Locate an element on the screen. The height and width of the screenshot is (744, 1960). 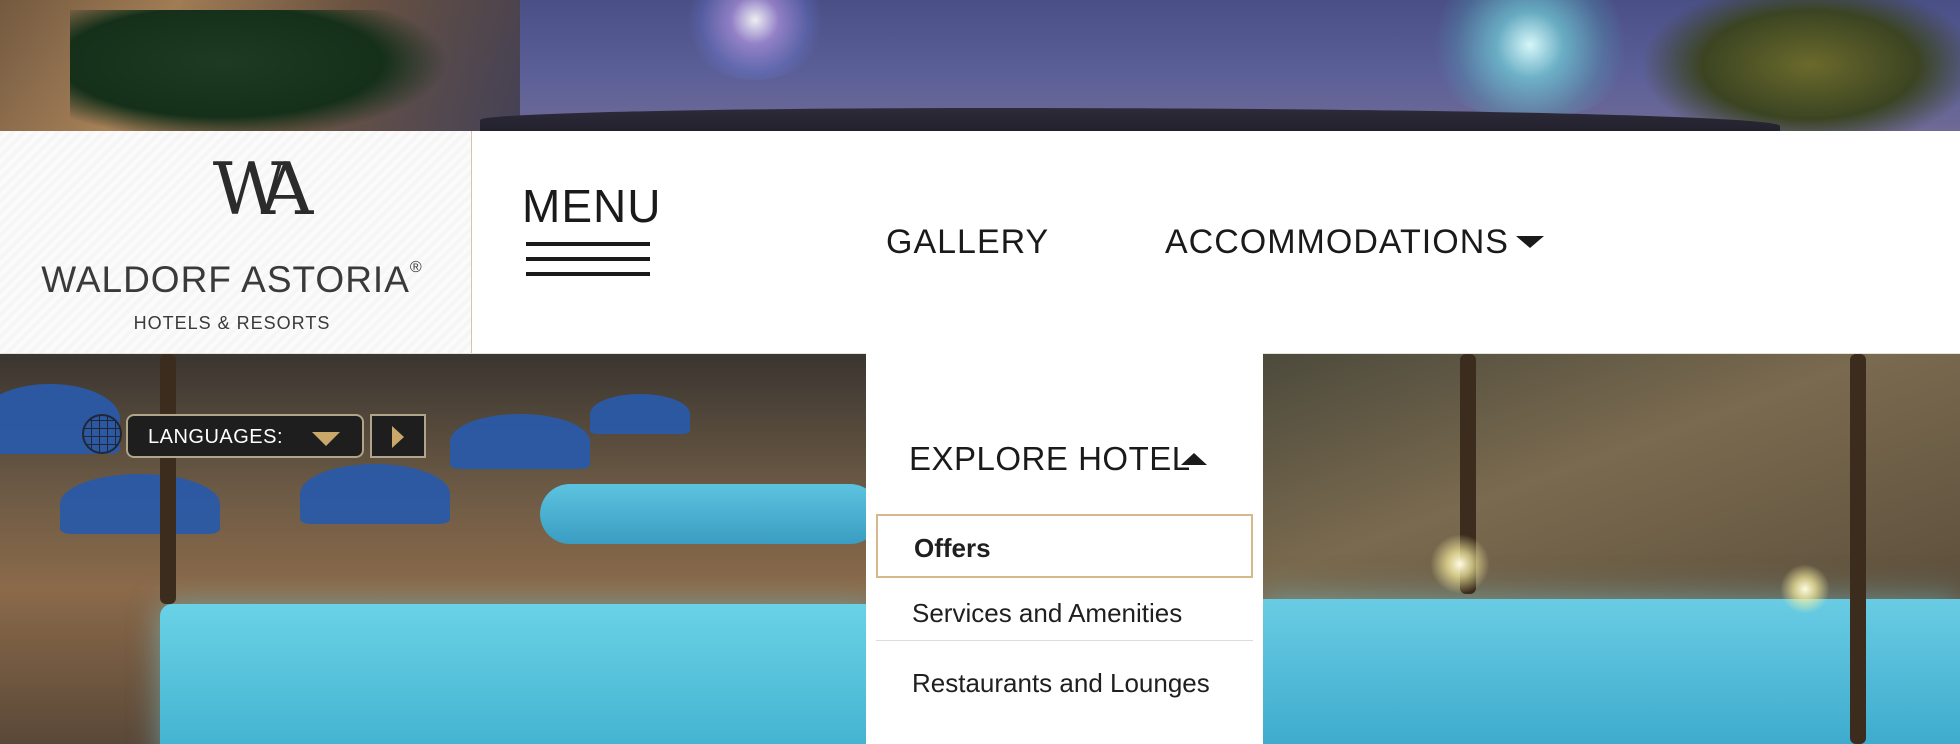
firework-burst-right is located at coordinates (1530, 60).